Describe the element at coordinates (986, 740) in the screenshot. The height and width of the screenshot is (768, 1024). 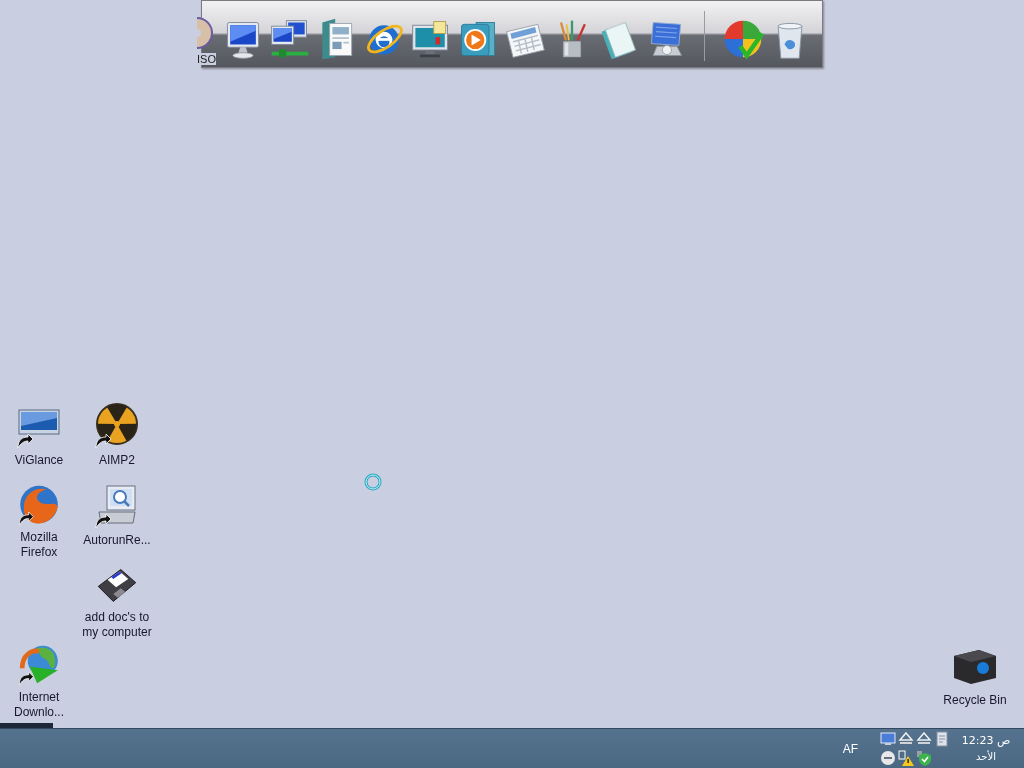
I see `clock-time: 12:23 ص` at that location.